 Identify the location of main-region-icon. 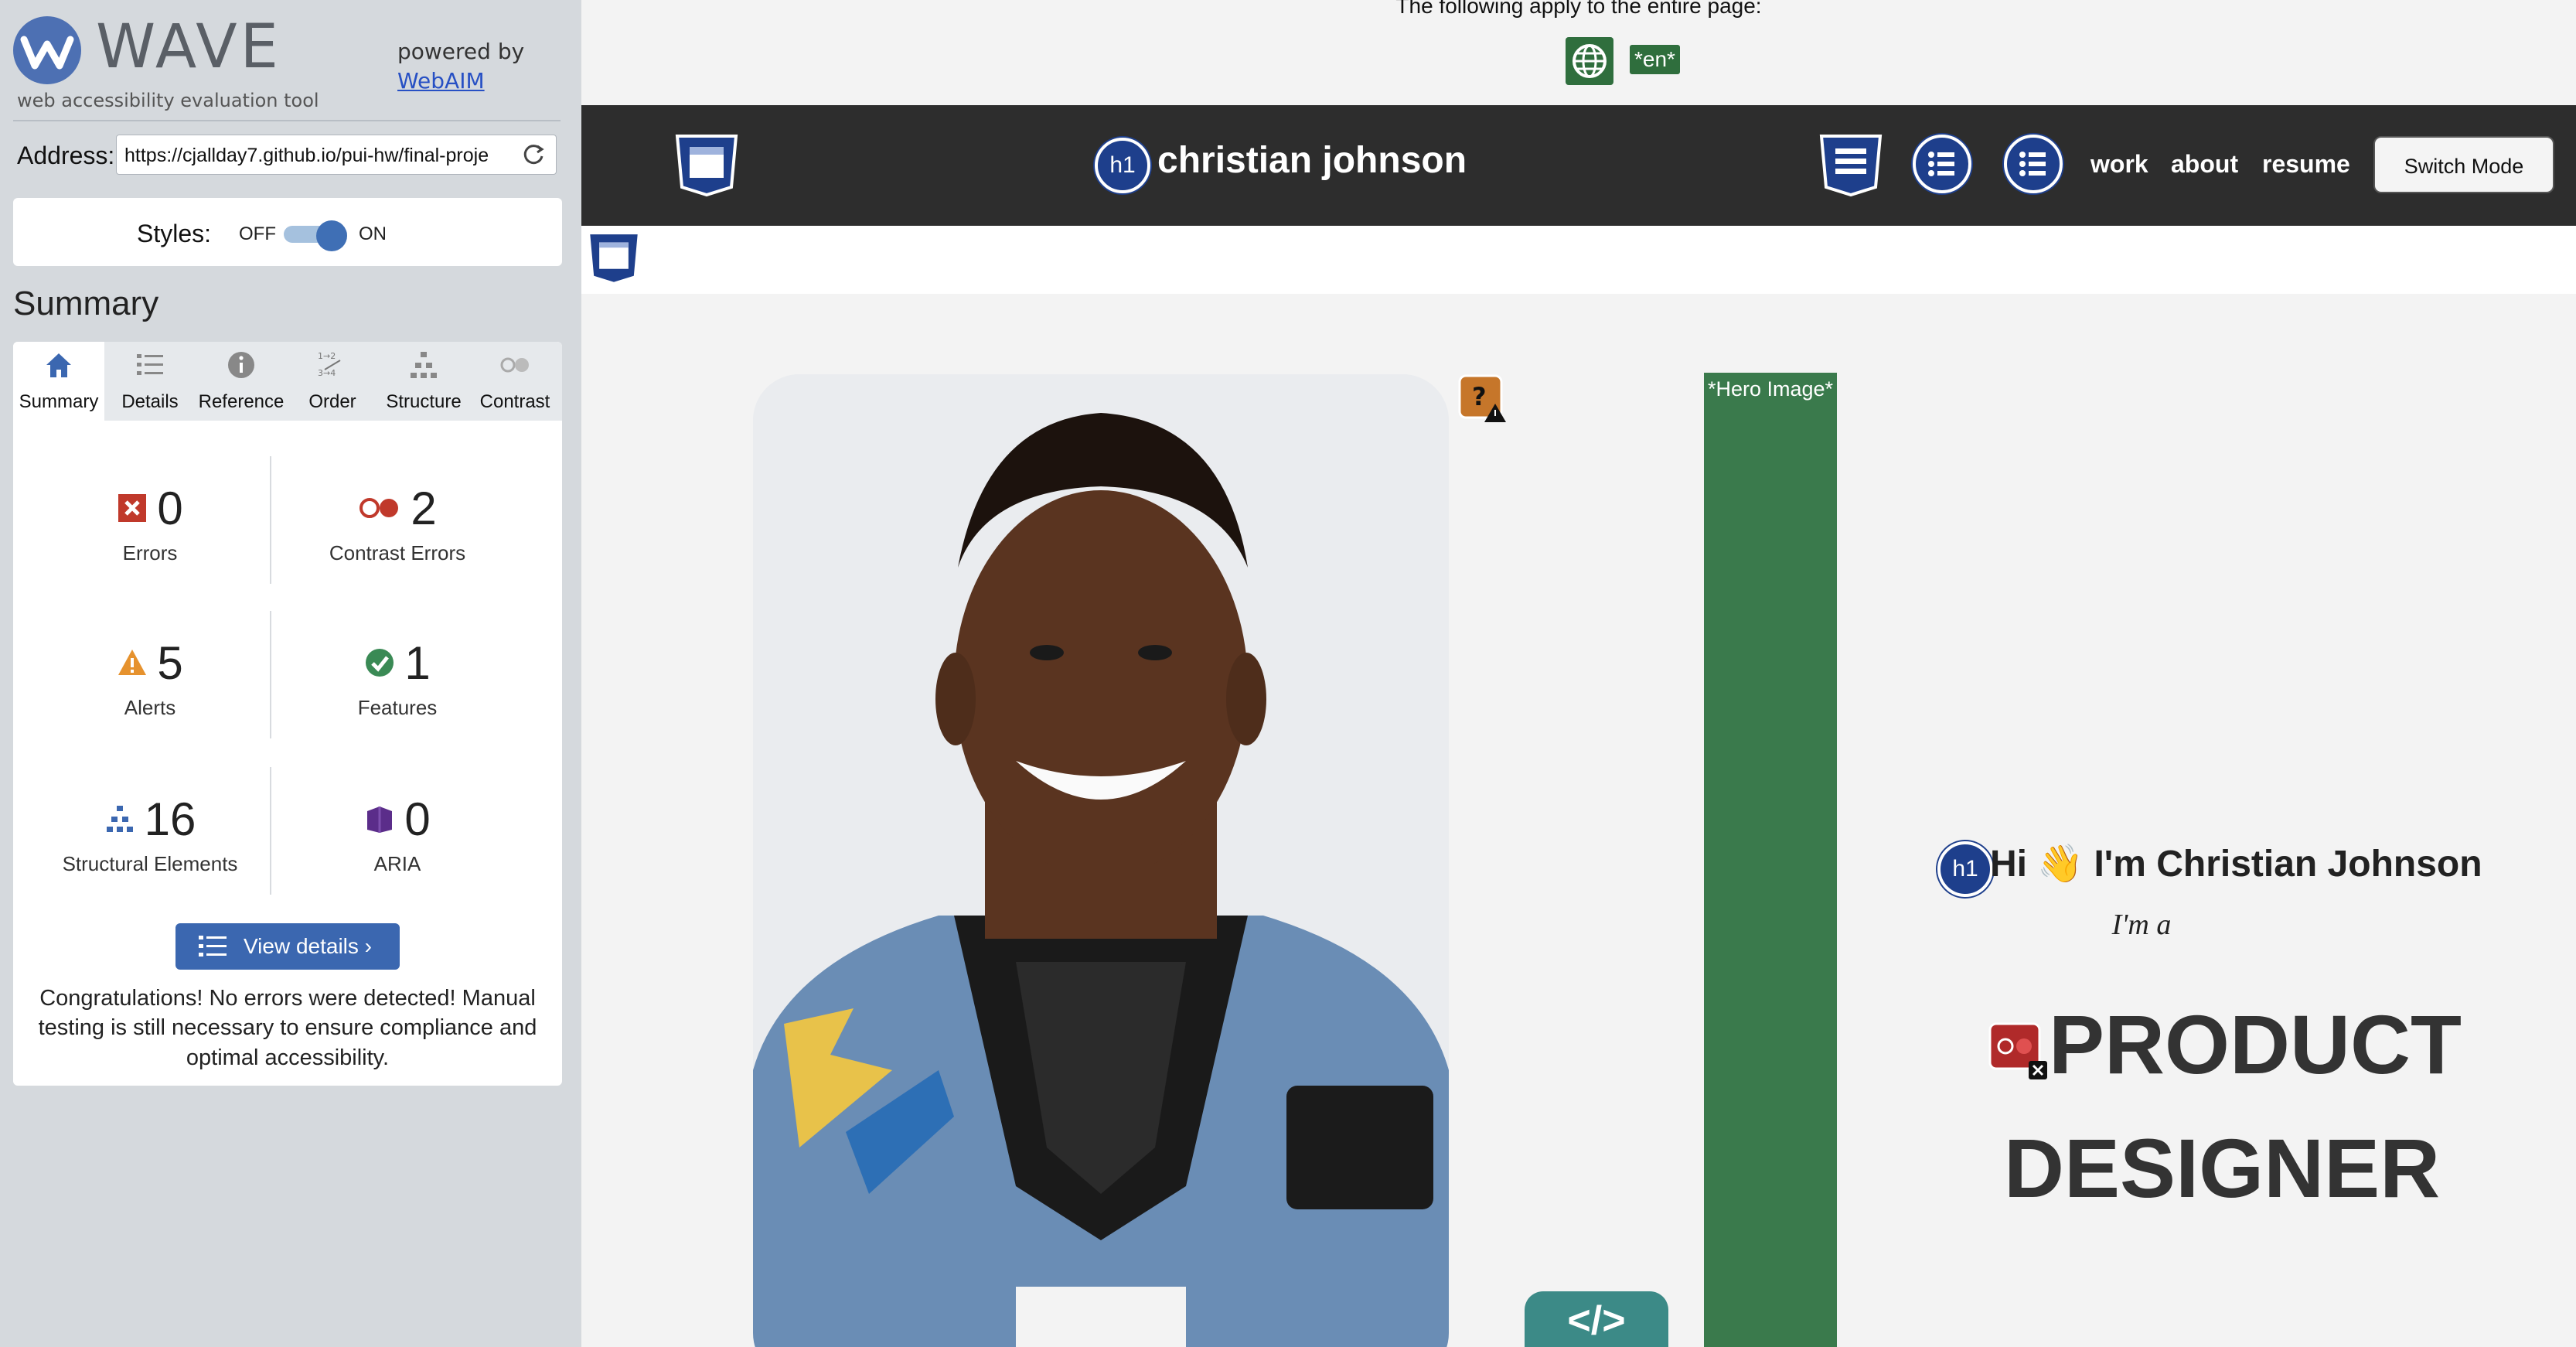
(614, 258).